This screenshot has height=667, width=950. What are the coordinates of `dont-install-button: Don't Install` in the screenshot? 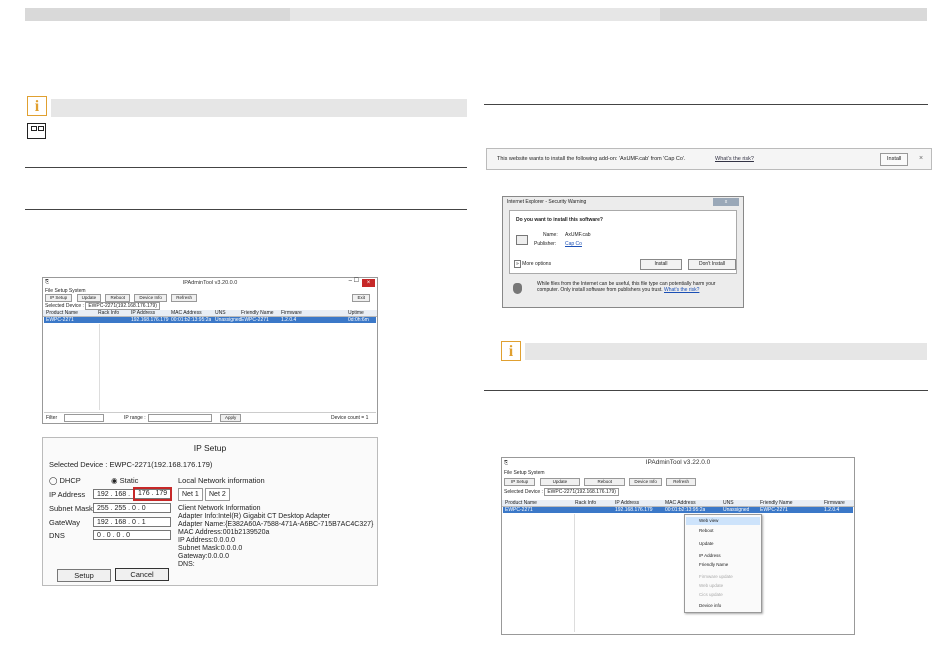 It's located at (712, 264).